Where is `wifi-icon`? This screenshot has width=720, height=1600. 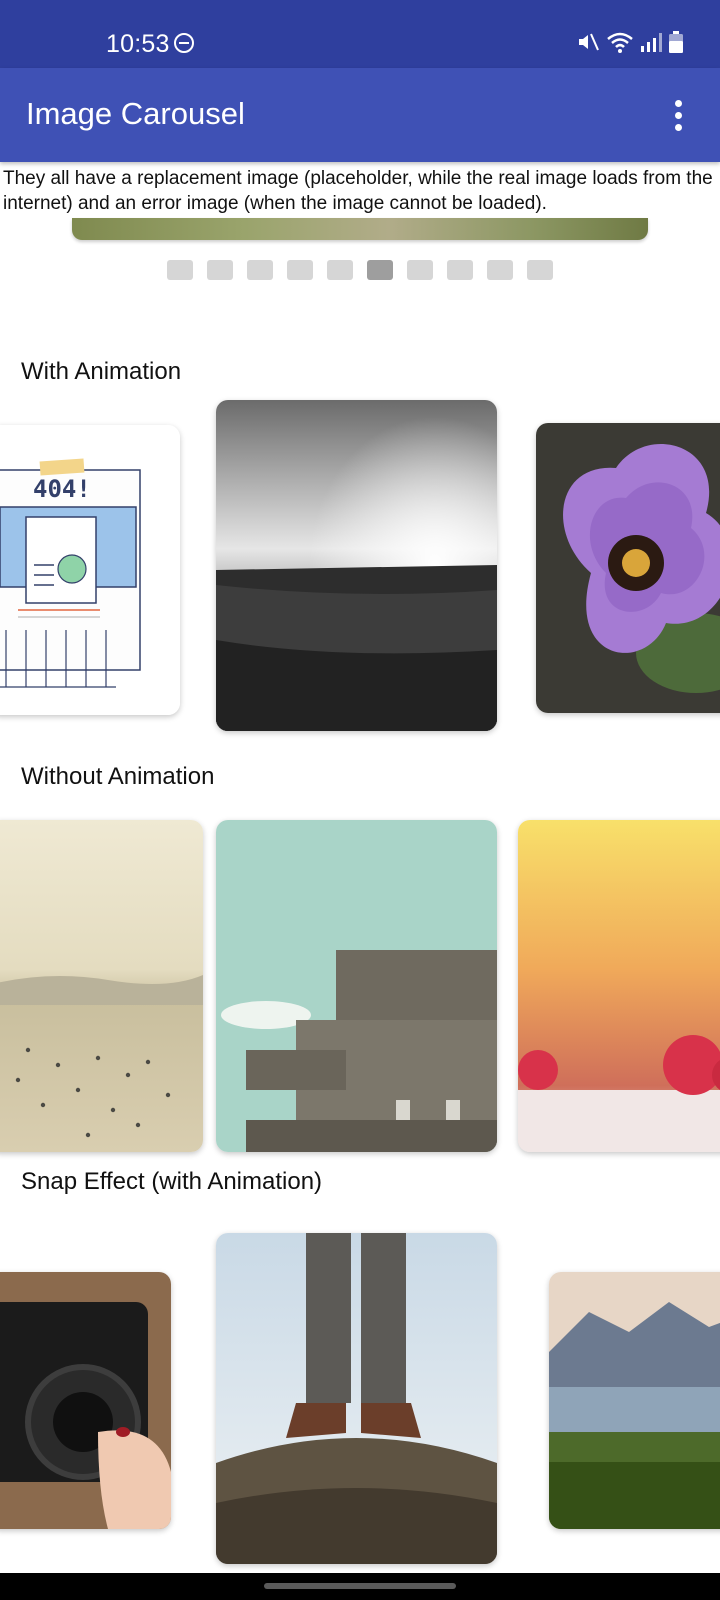 wifi-icon is located at coordinates (620, 42).